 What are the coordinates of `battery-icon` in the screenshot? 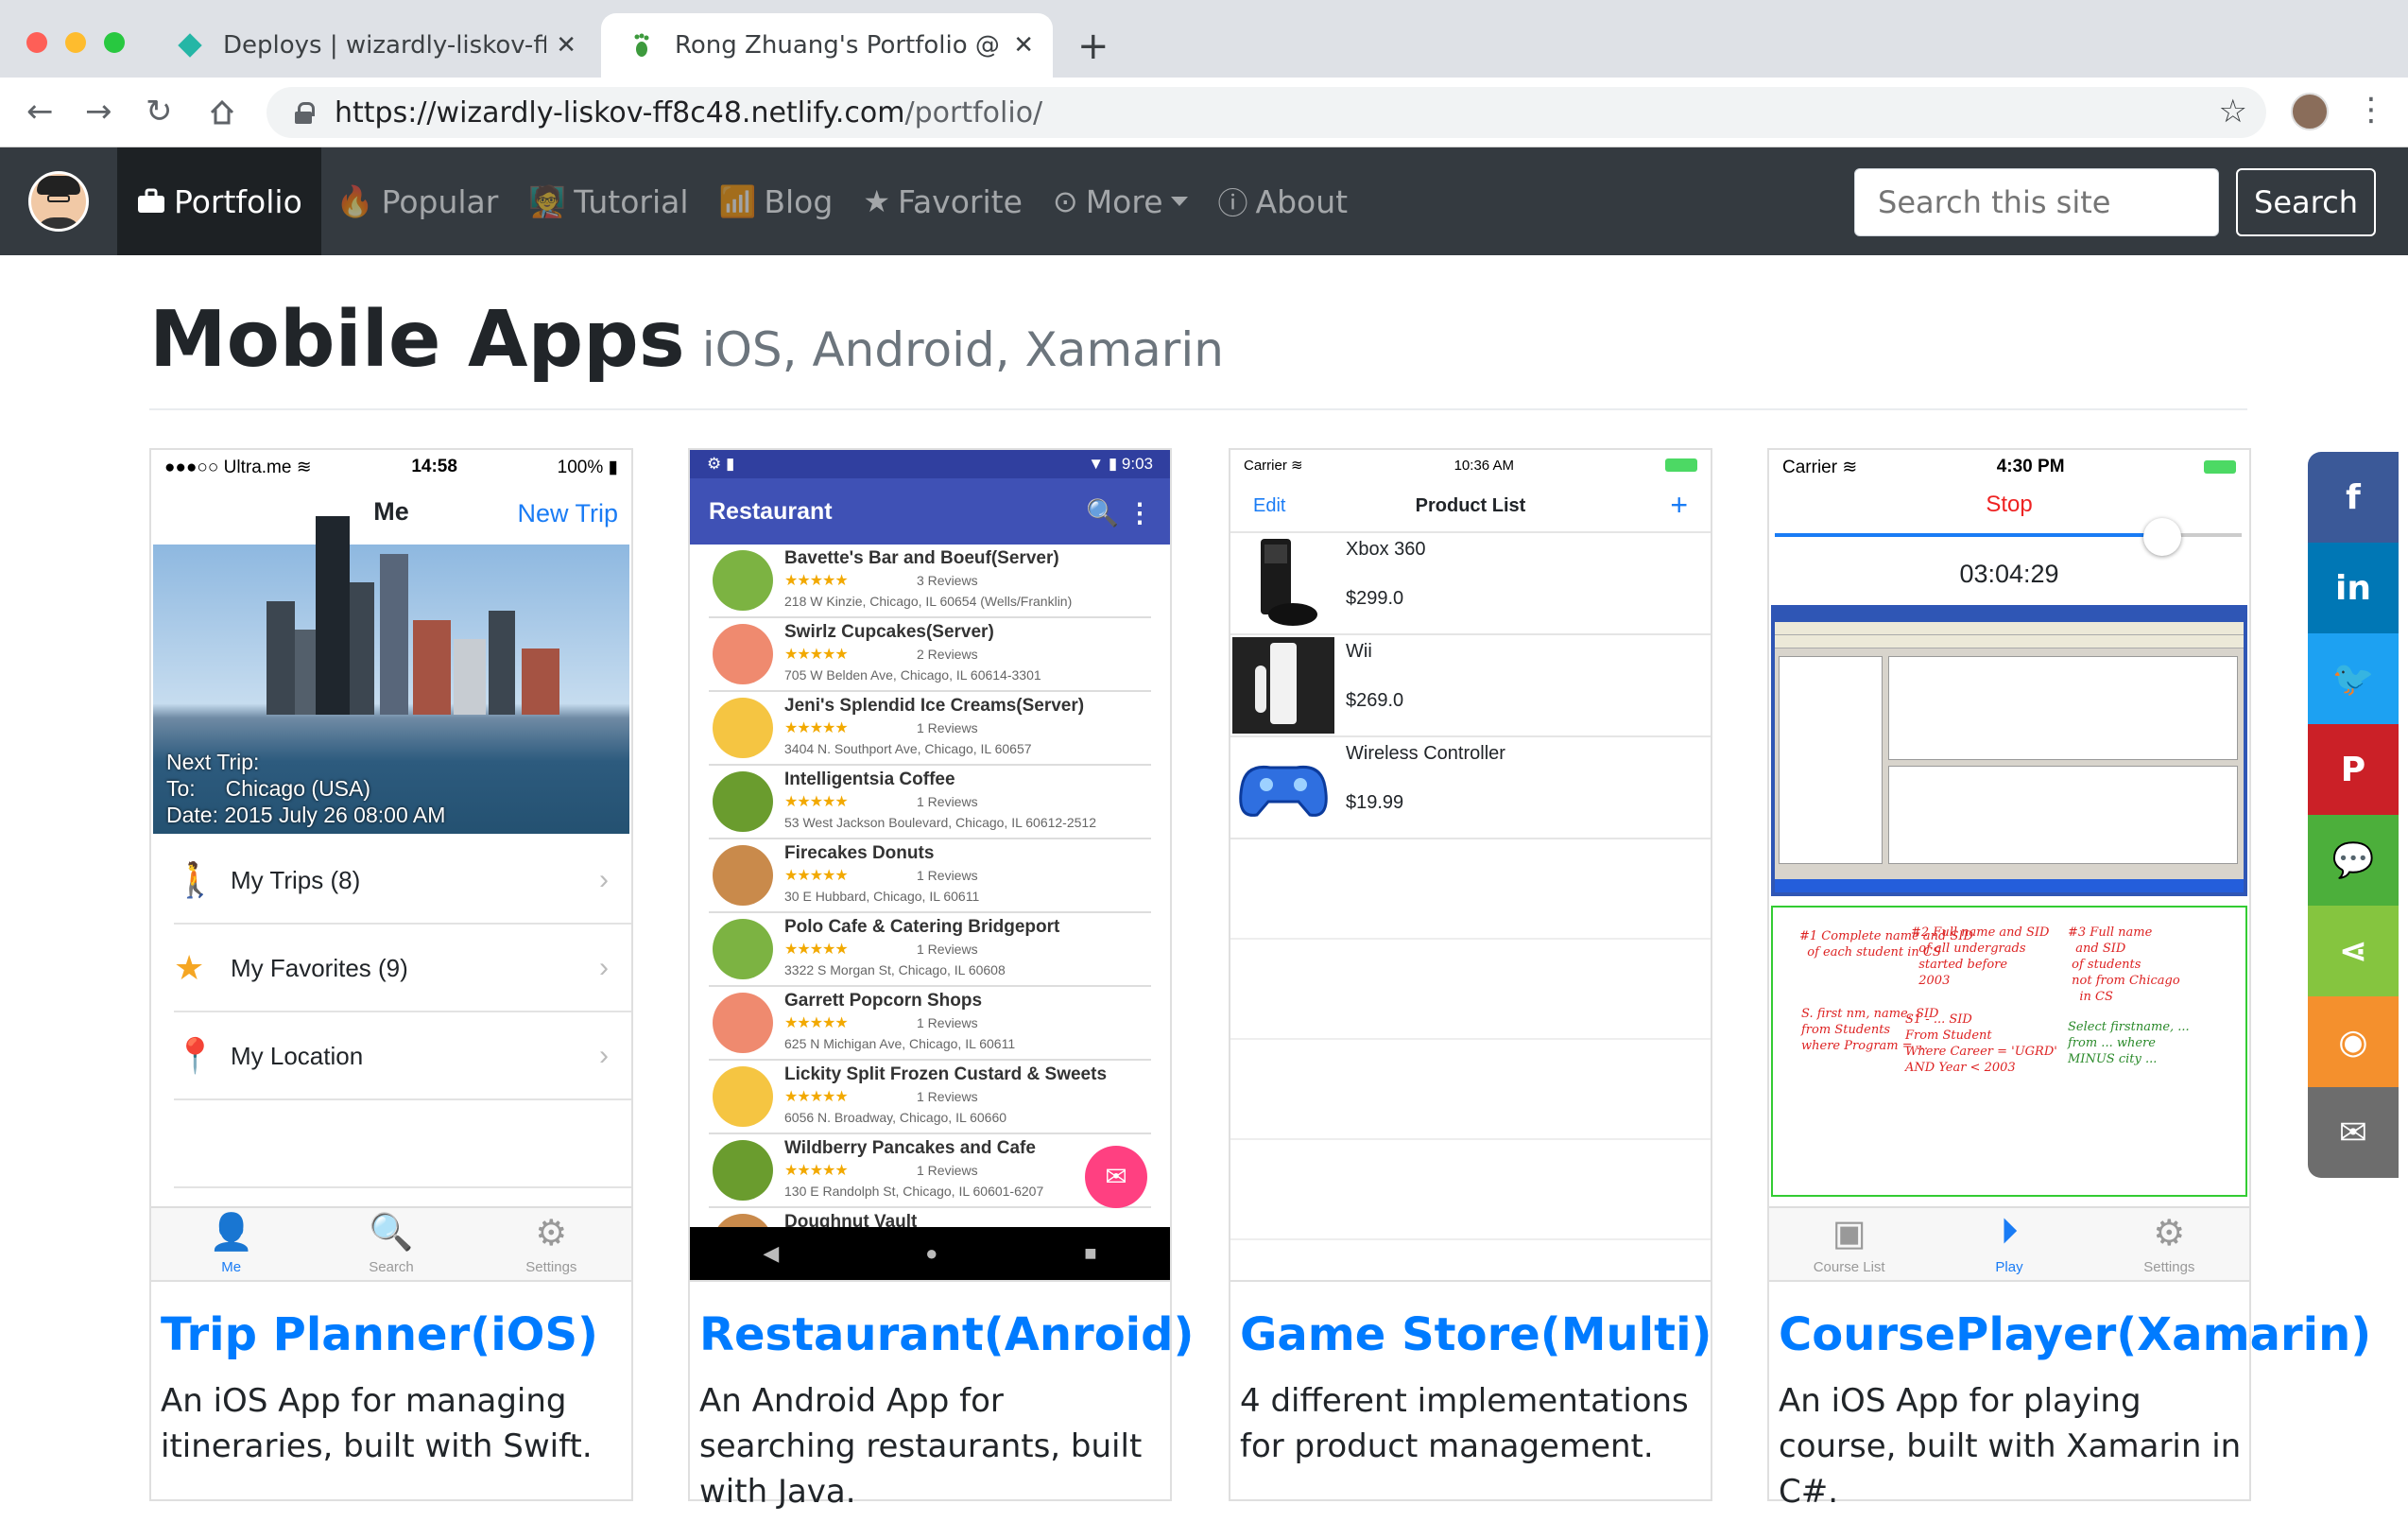 It's located at (1681, 465).